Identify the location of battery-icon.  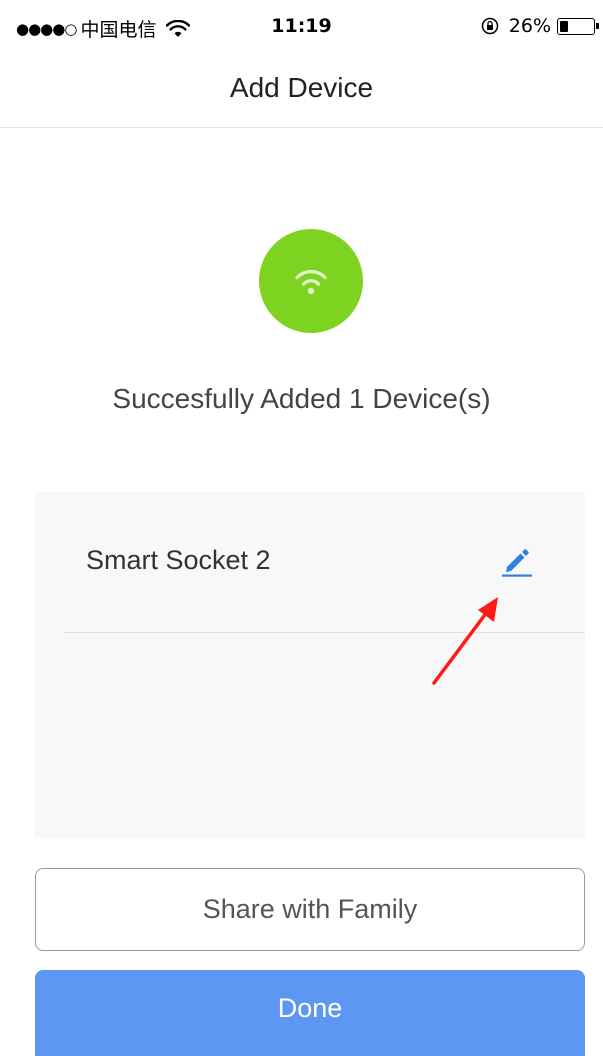
(578, 26).